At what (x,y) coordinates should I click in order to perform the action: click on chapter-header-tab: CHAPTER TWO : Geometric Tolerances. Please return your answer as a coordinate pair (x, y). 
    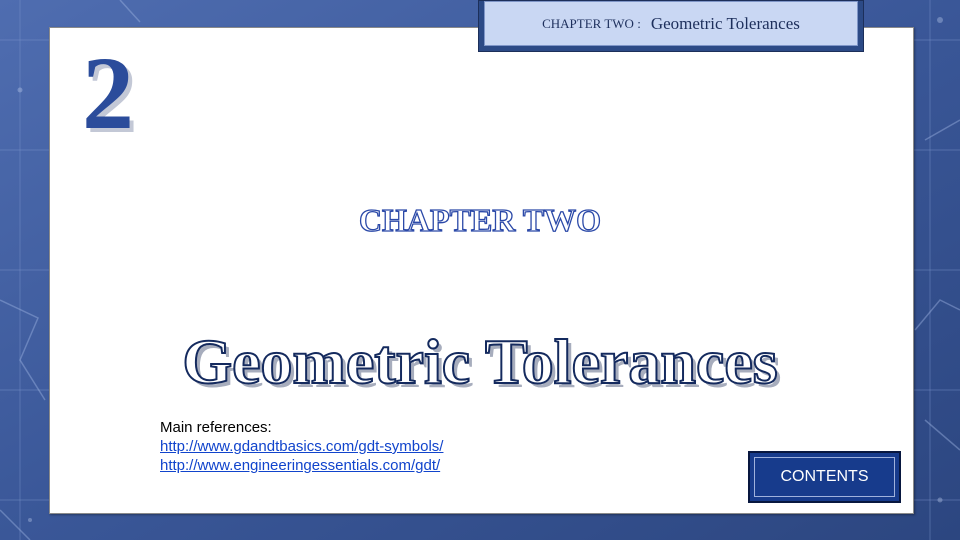
    Looking at the image, I should click on (671, 26).